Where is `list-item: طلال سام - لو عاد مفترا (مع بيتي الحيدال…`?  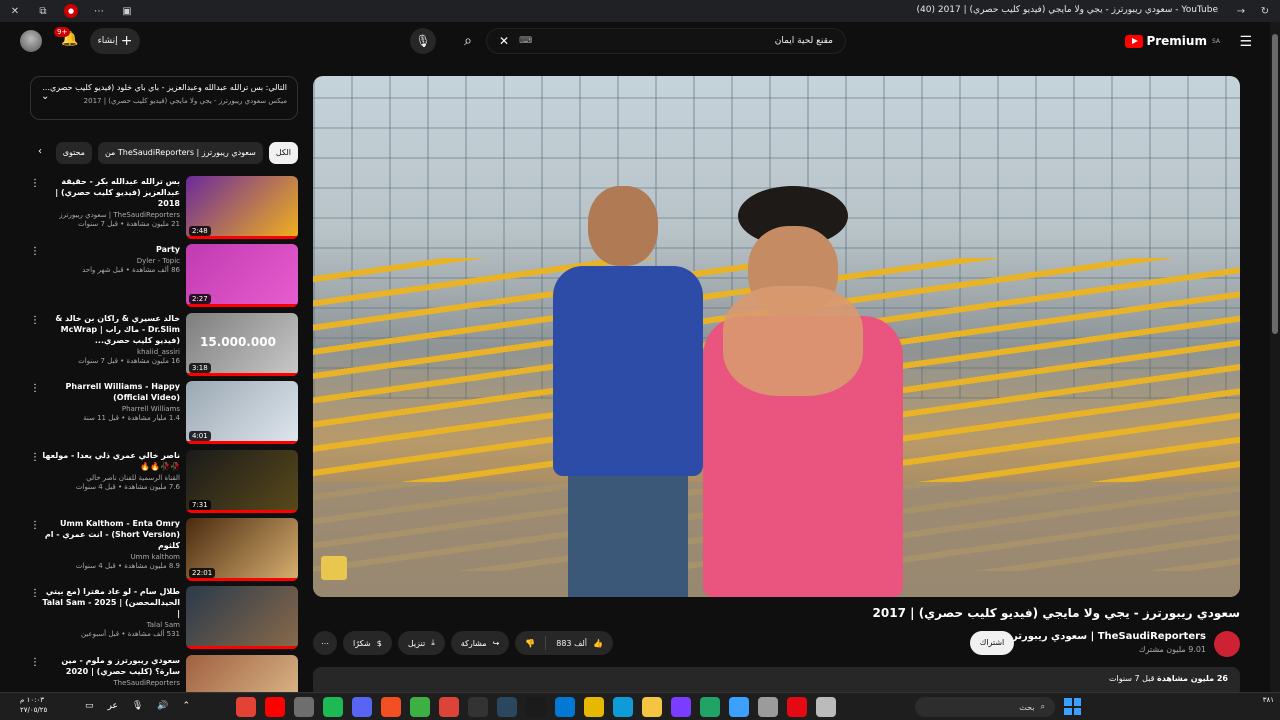
list-item: طلال سام - لو عاد مفترا (مع بيتي الحيدال… is located at coordinates (164, 618).